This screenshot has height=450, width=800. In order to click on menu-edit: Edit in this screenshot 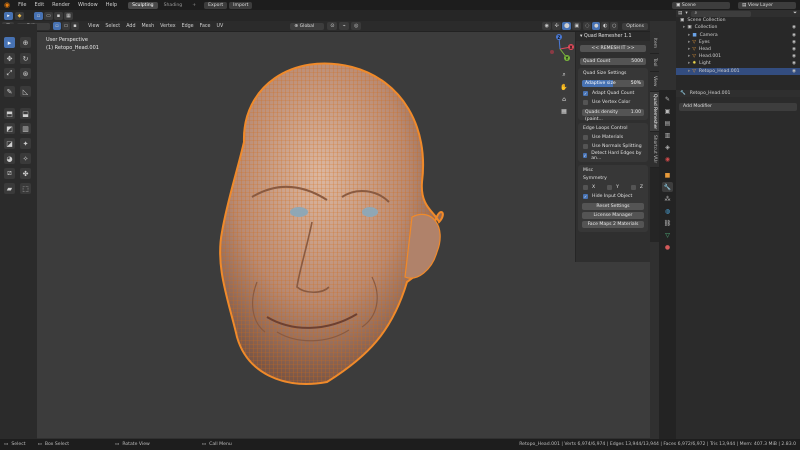, I will do `click(39, 5)`.